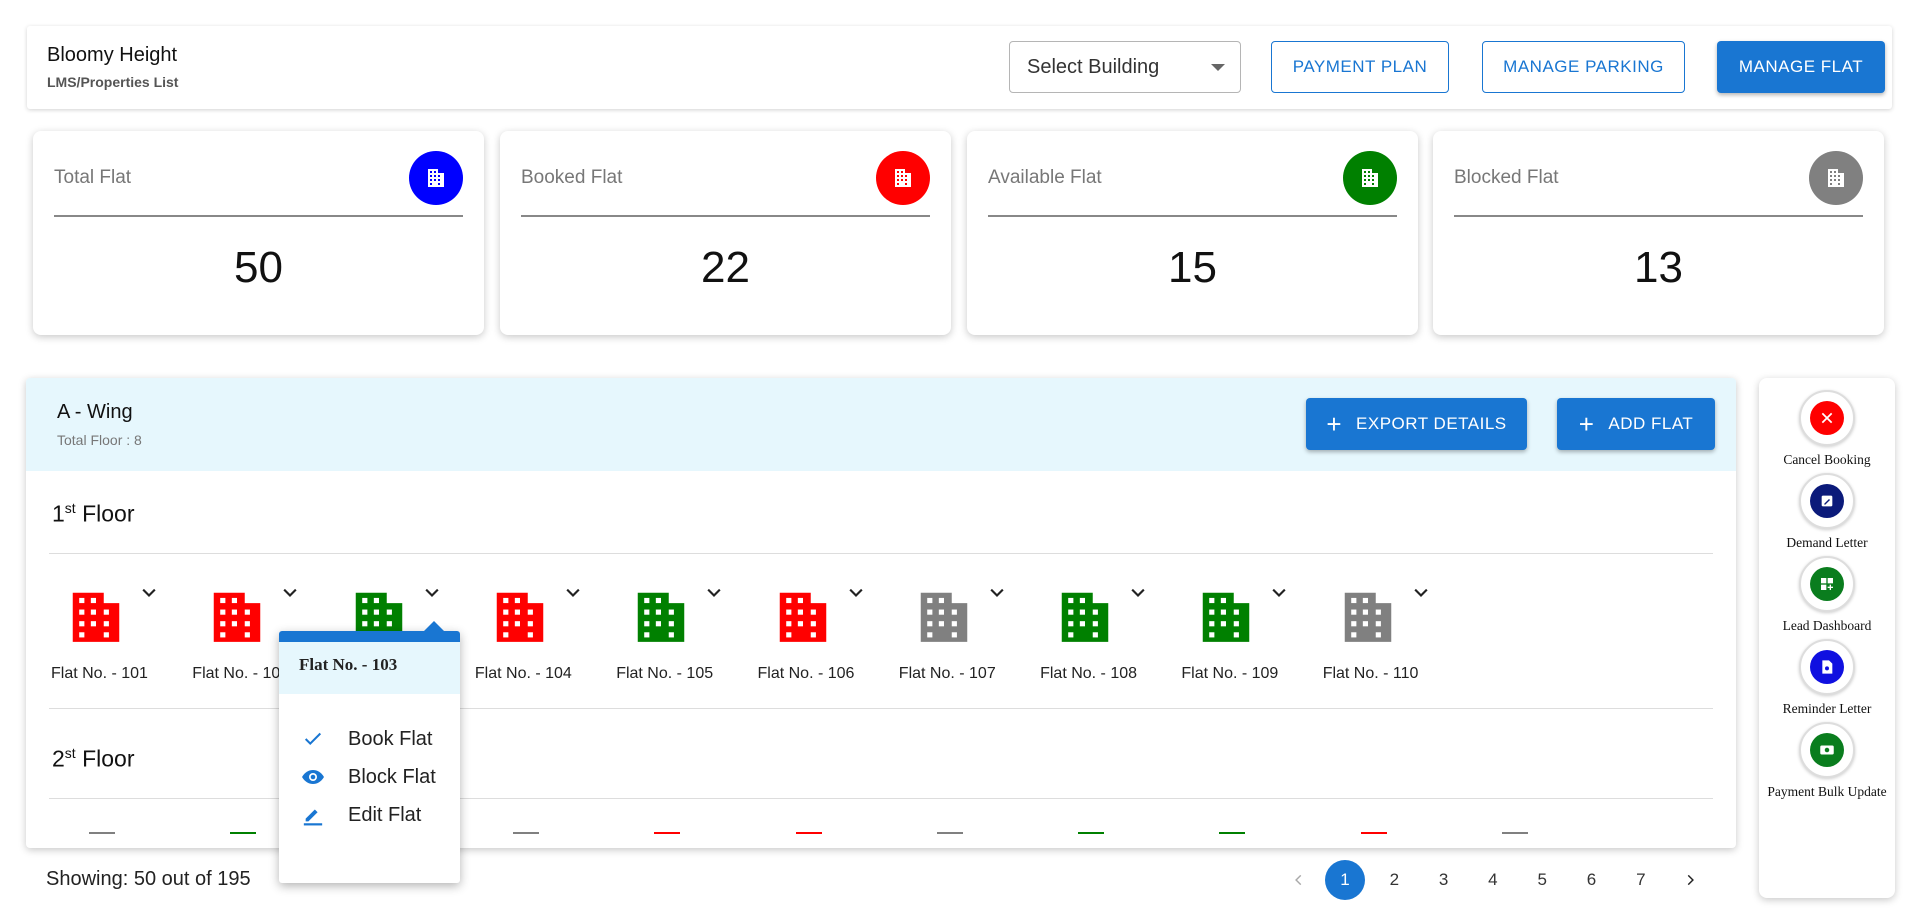  What do you see at coordinates (1583, 67) in the screenshot?
I see `manage-parking-button: MANAGE PARKING` at bounding box center [1583, 67].